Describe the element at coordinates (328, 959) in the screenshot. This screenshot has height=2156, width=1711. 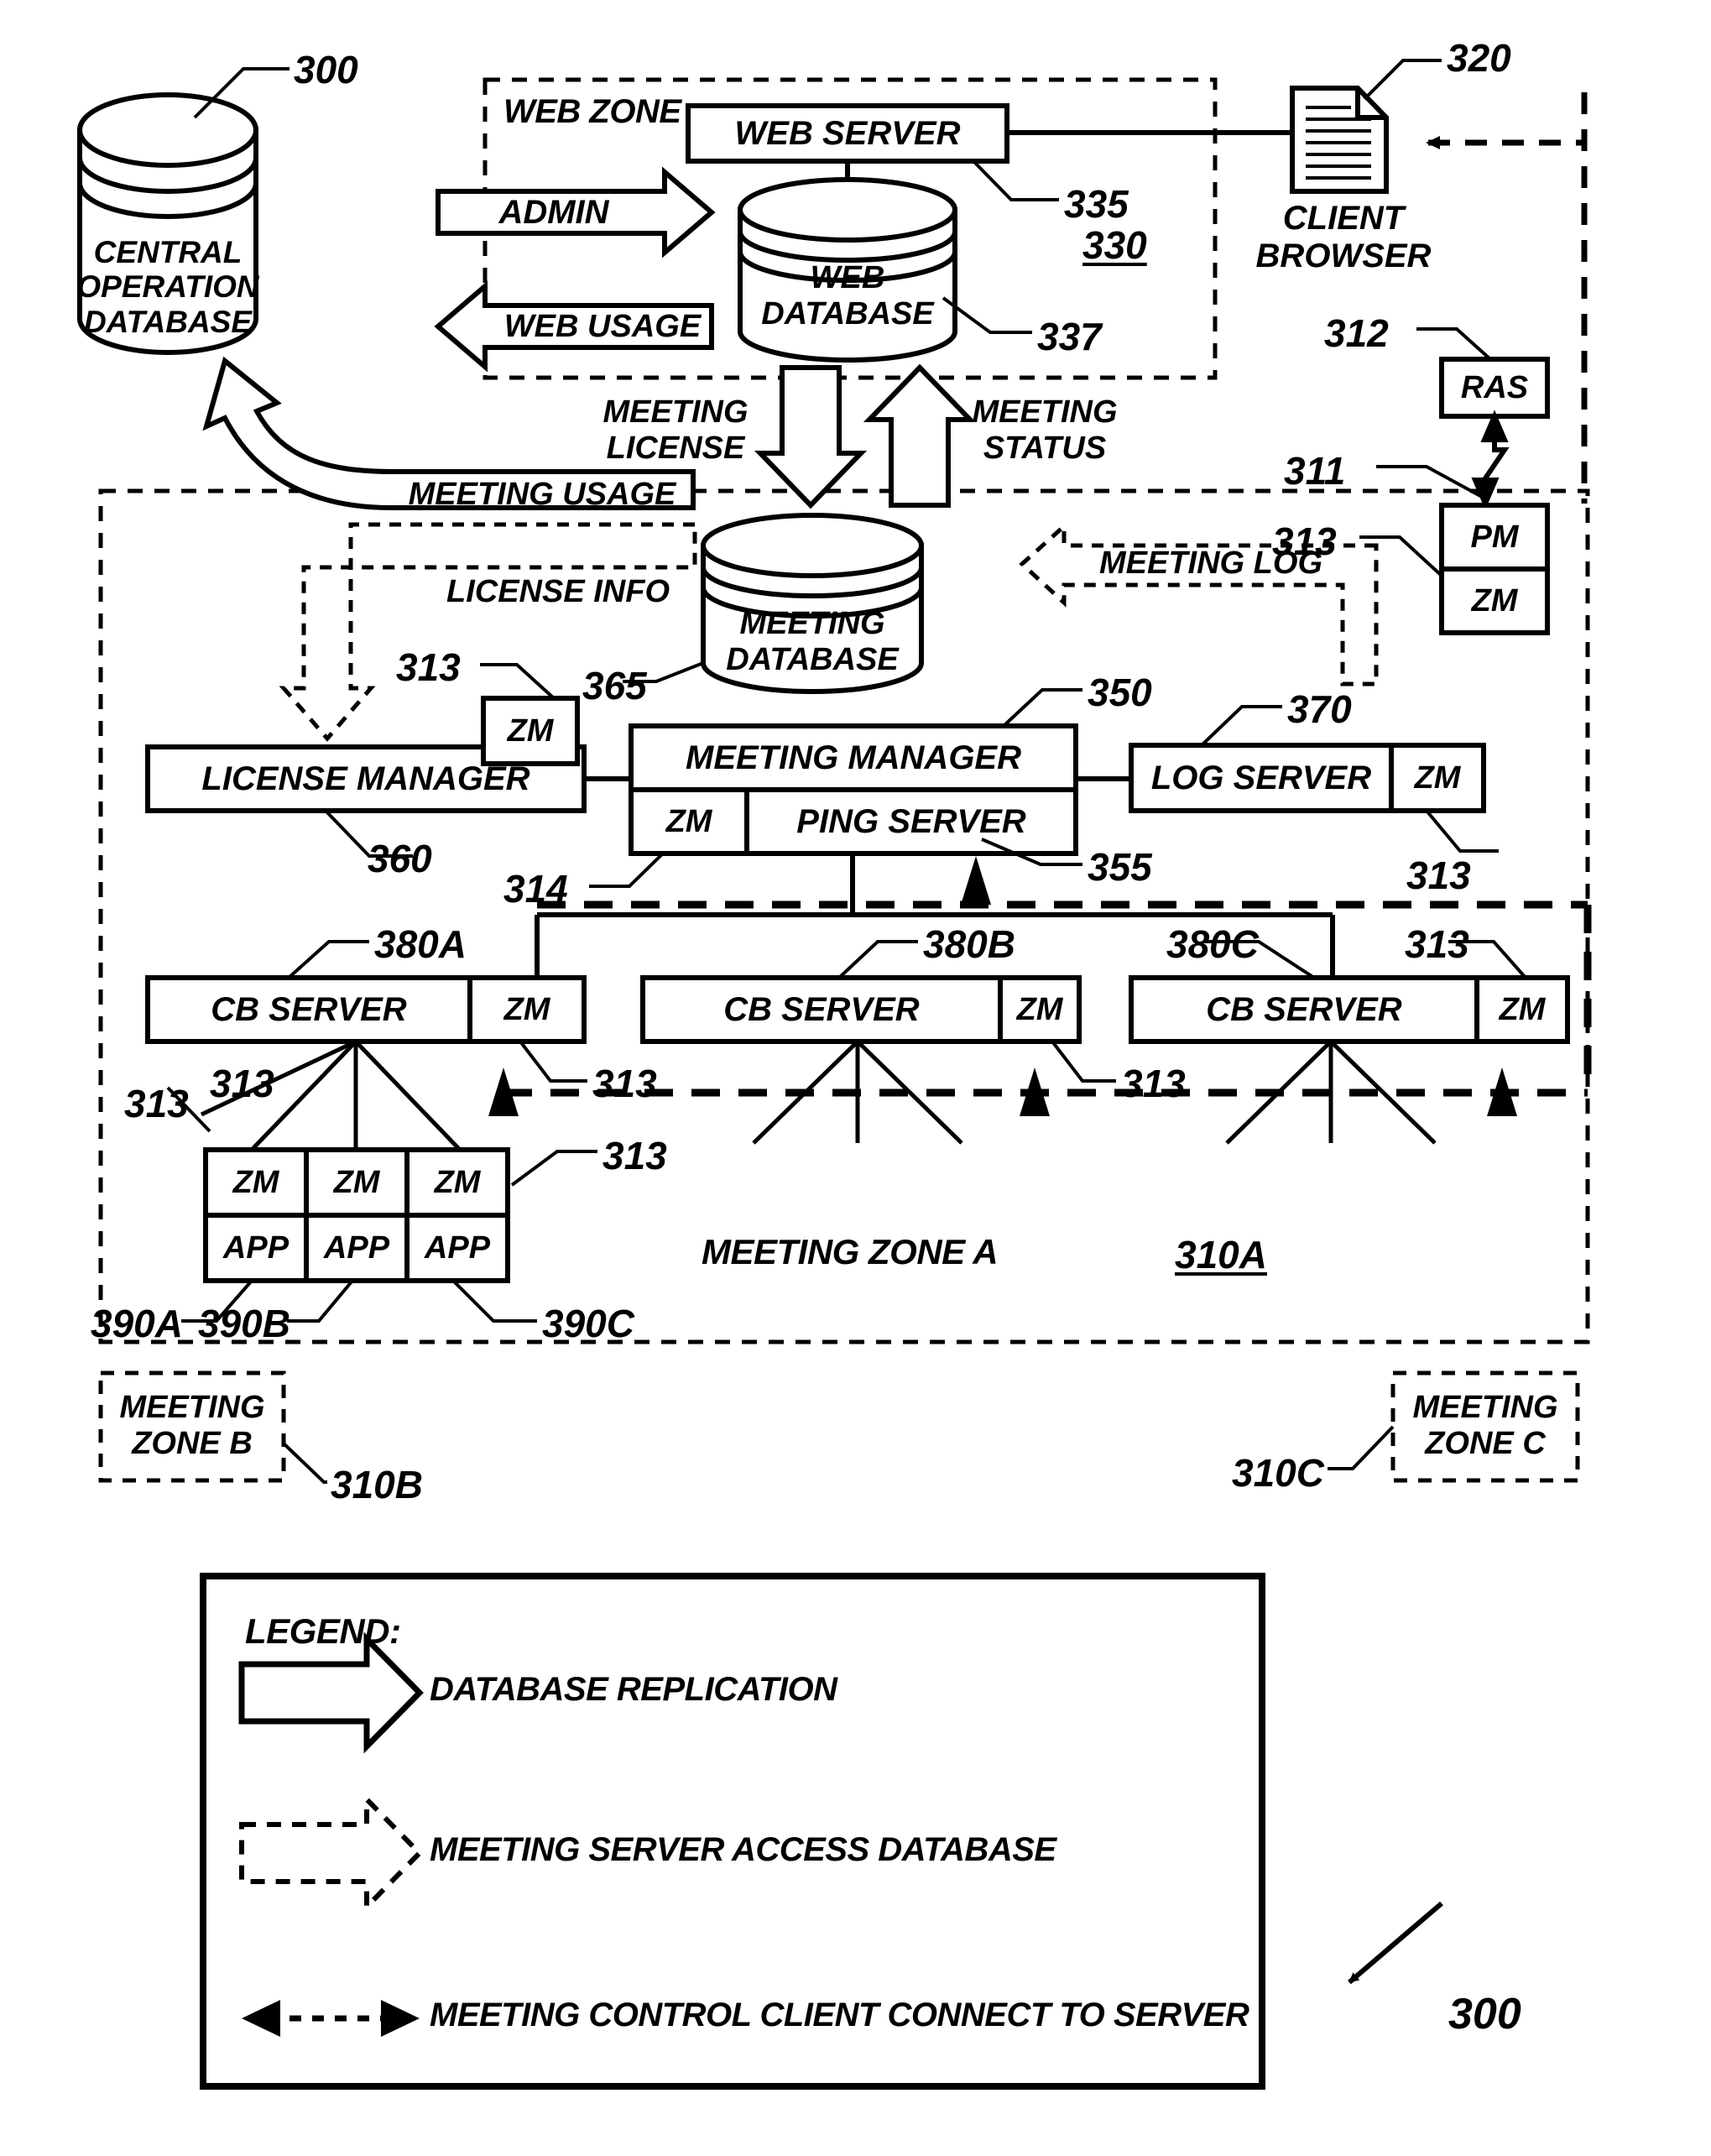
I see `leader-380A` at that location.